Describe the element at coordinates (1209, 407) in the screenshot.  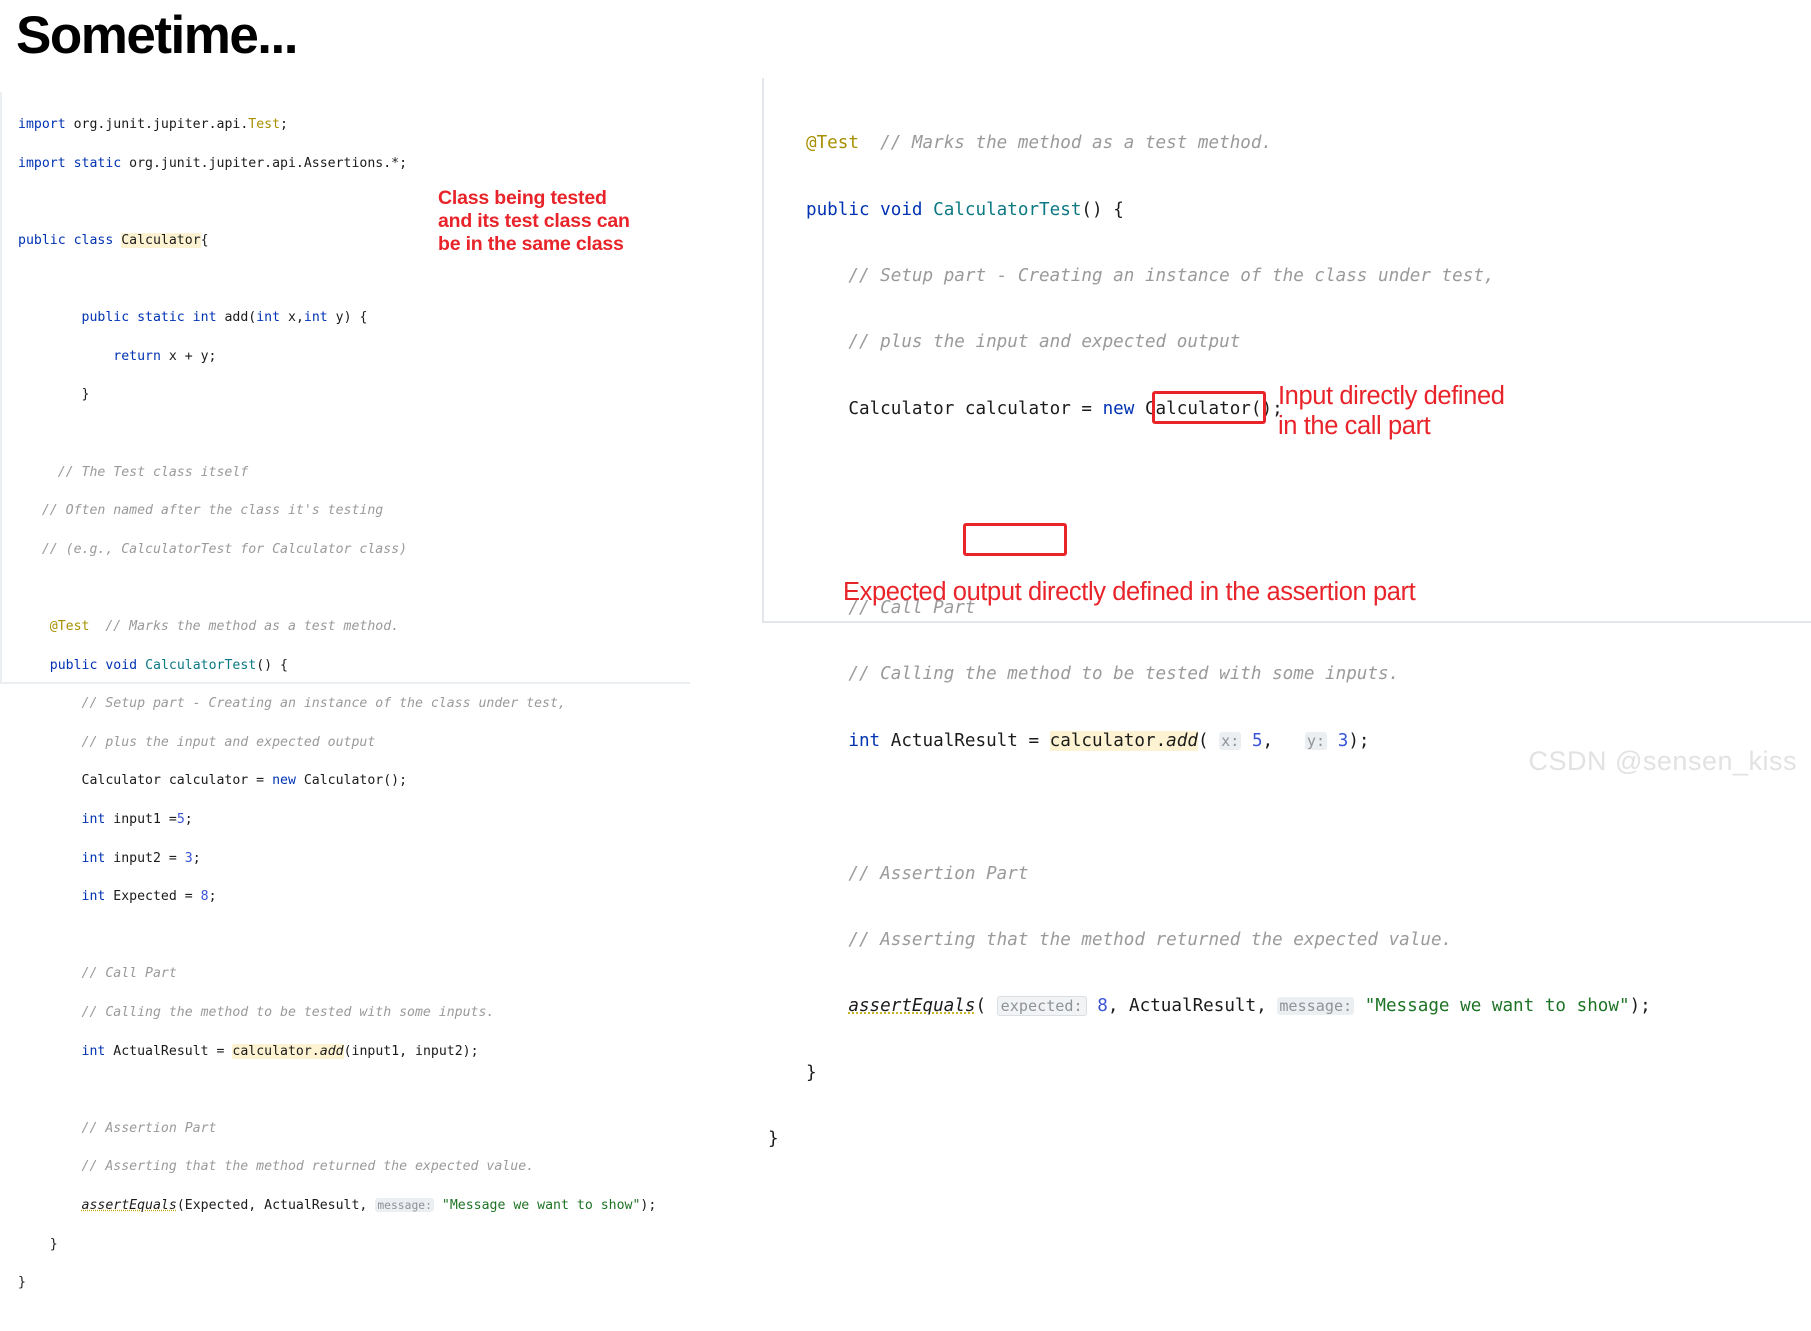
I see `highlight-box-input-params` at that location.